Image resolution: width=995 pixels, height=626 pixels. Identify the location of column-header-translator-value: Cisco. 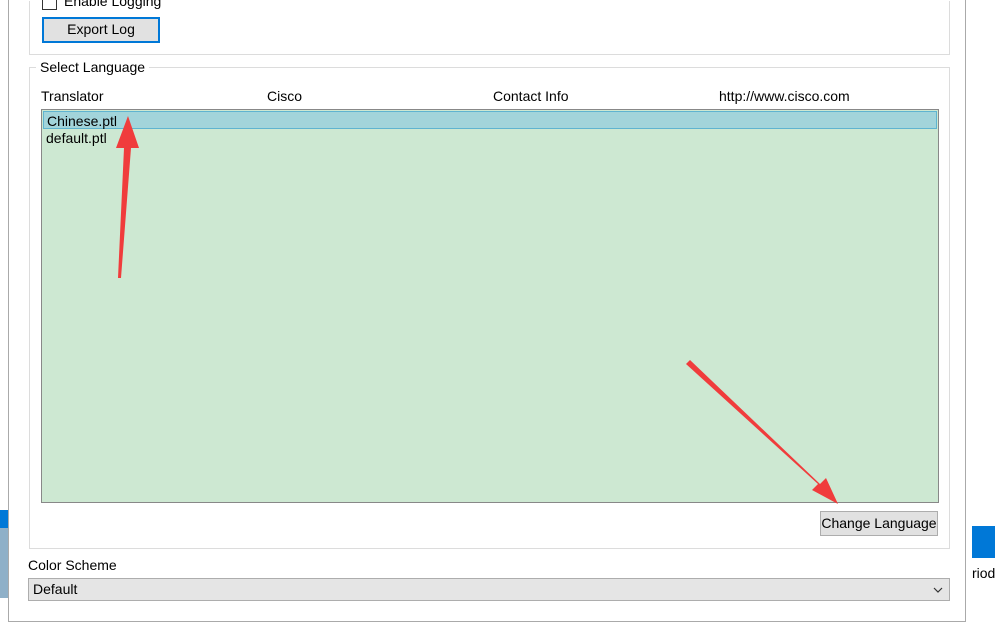
(285, 96).